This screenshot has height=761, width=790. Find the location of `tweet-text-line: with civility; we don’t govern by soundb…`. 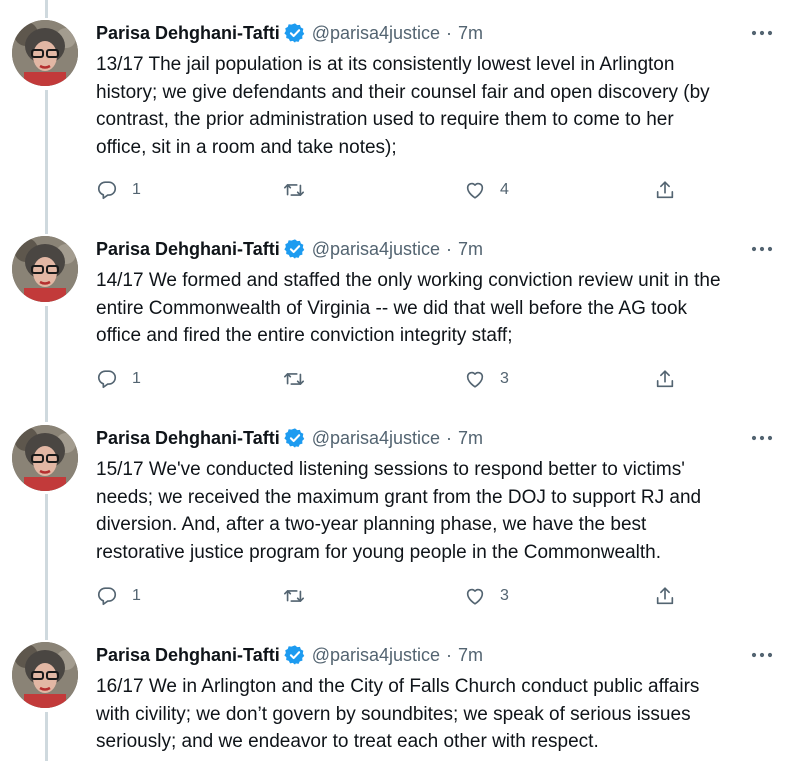

tweet-text-line: with civility; we don’t govern by soundb… is located at coordinates (393, 714).